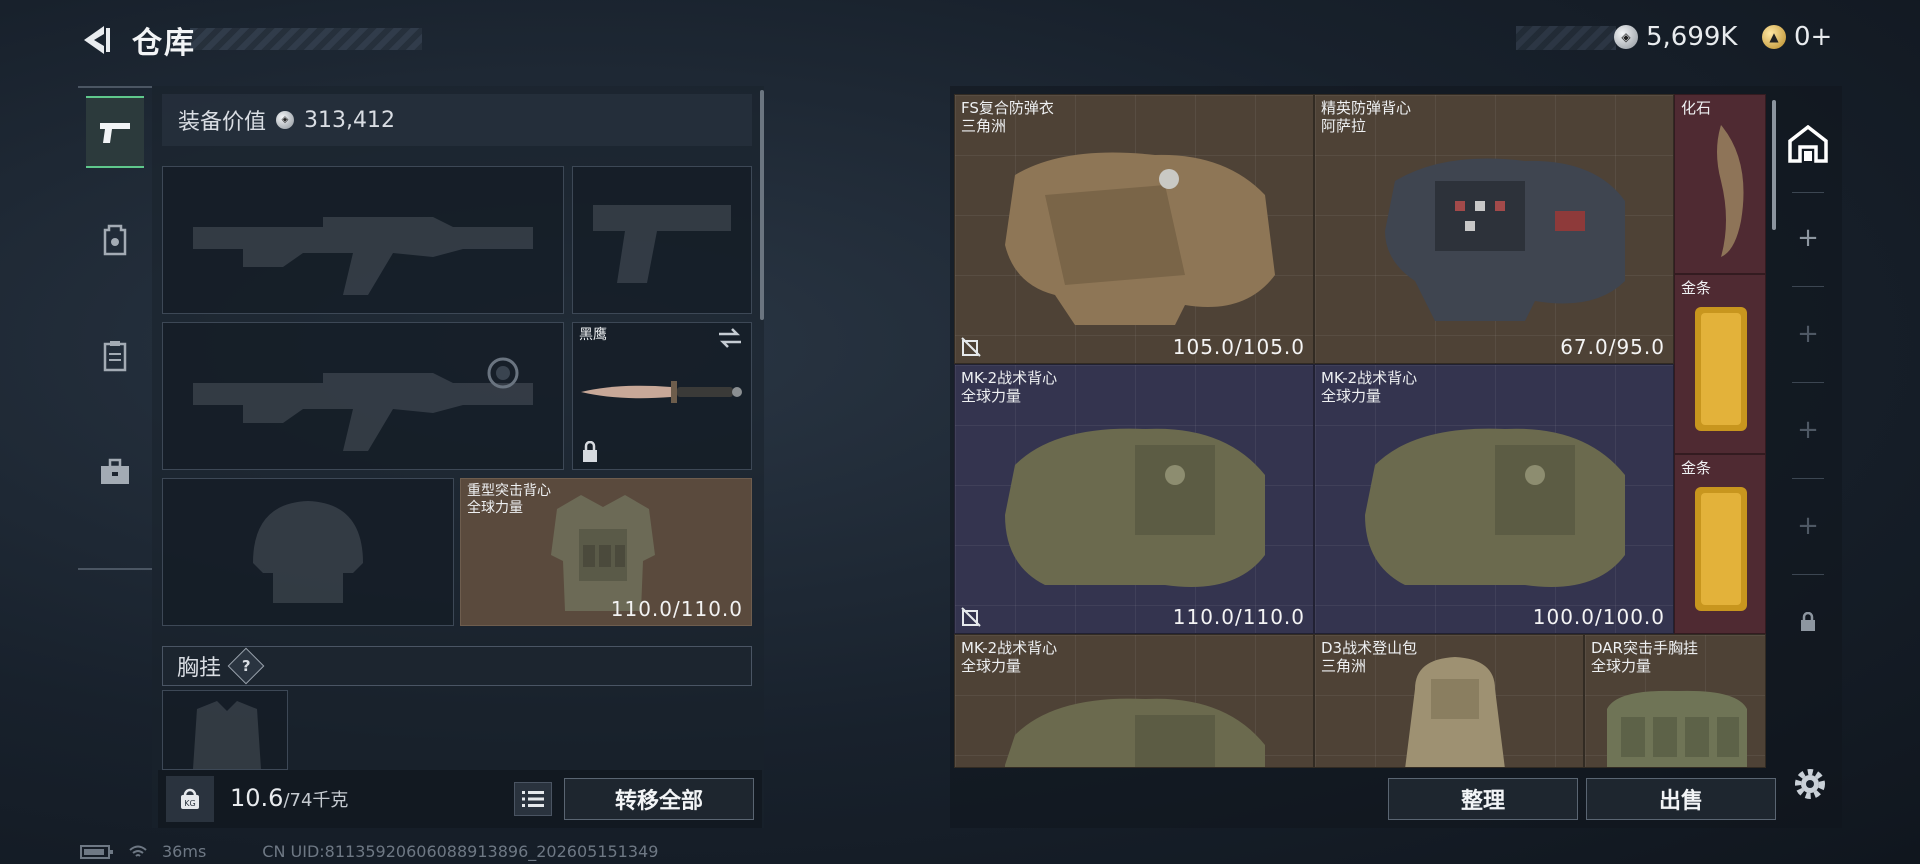  I want to click on item-brand: 阿萨拉, so click(1344, 126).